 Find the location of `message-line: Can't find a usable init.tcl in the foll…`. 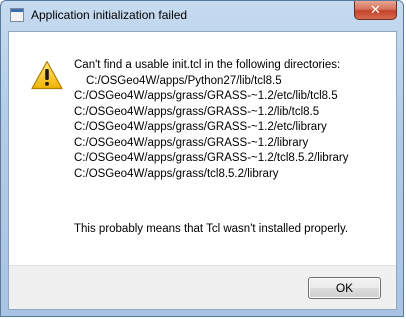

message-line: Can't find a usable init.tcl in the foll… is located at coordinates (207, 65).